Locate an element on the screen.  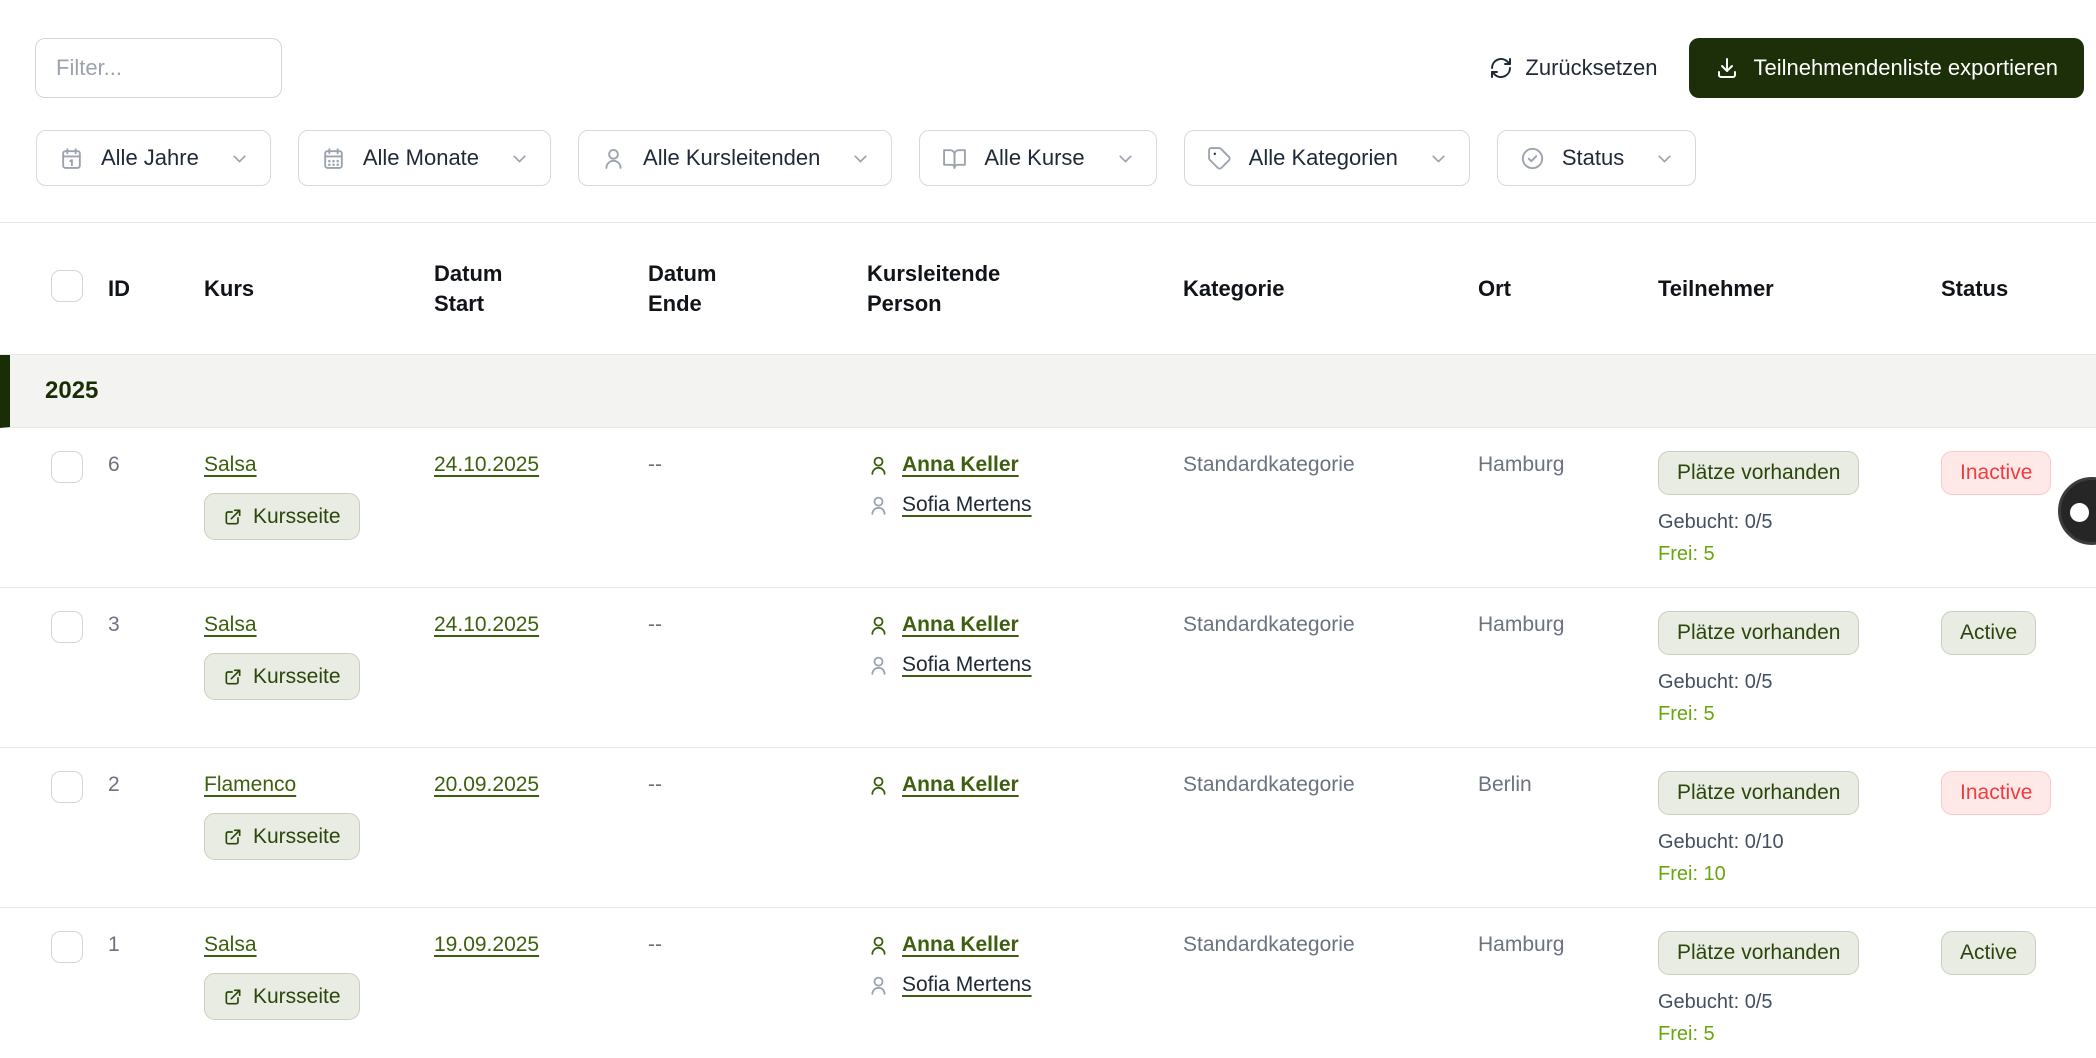
filter-select-status: Status is located at coordinates (1596, 158).